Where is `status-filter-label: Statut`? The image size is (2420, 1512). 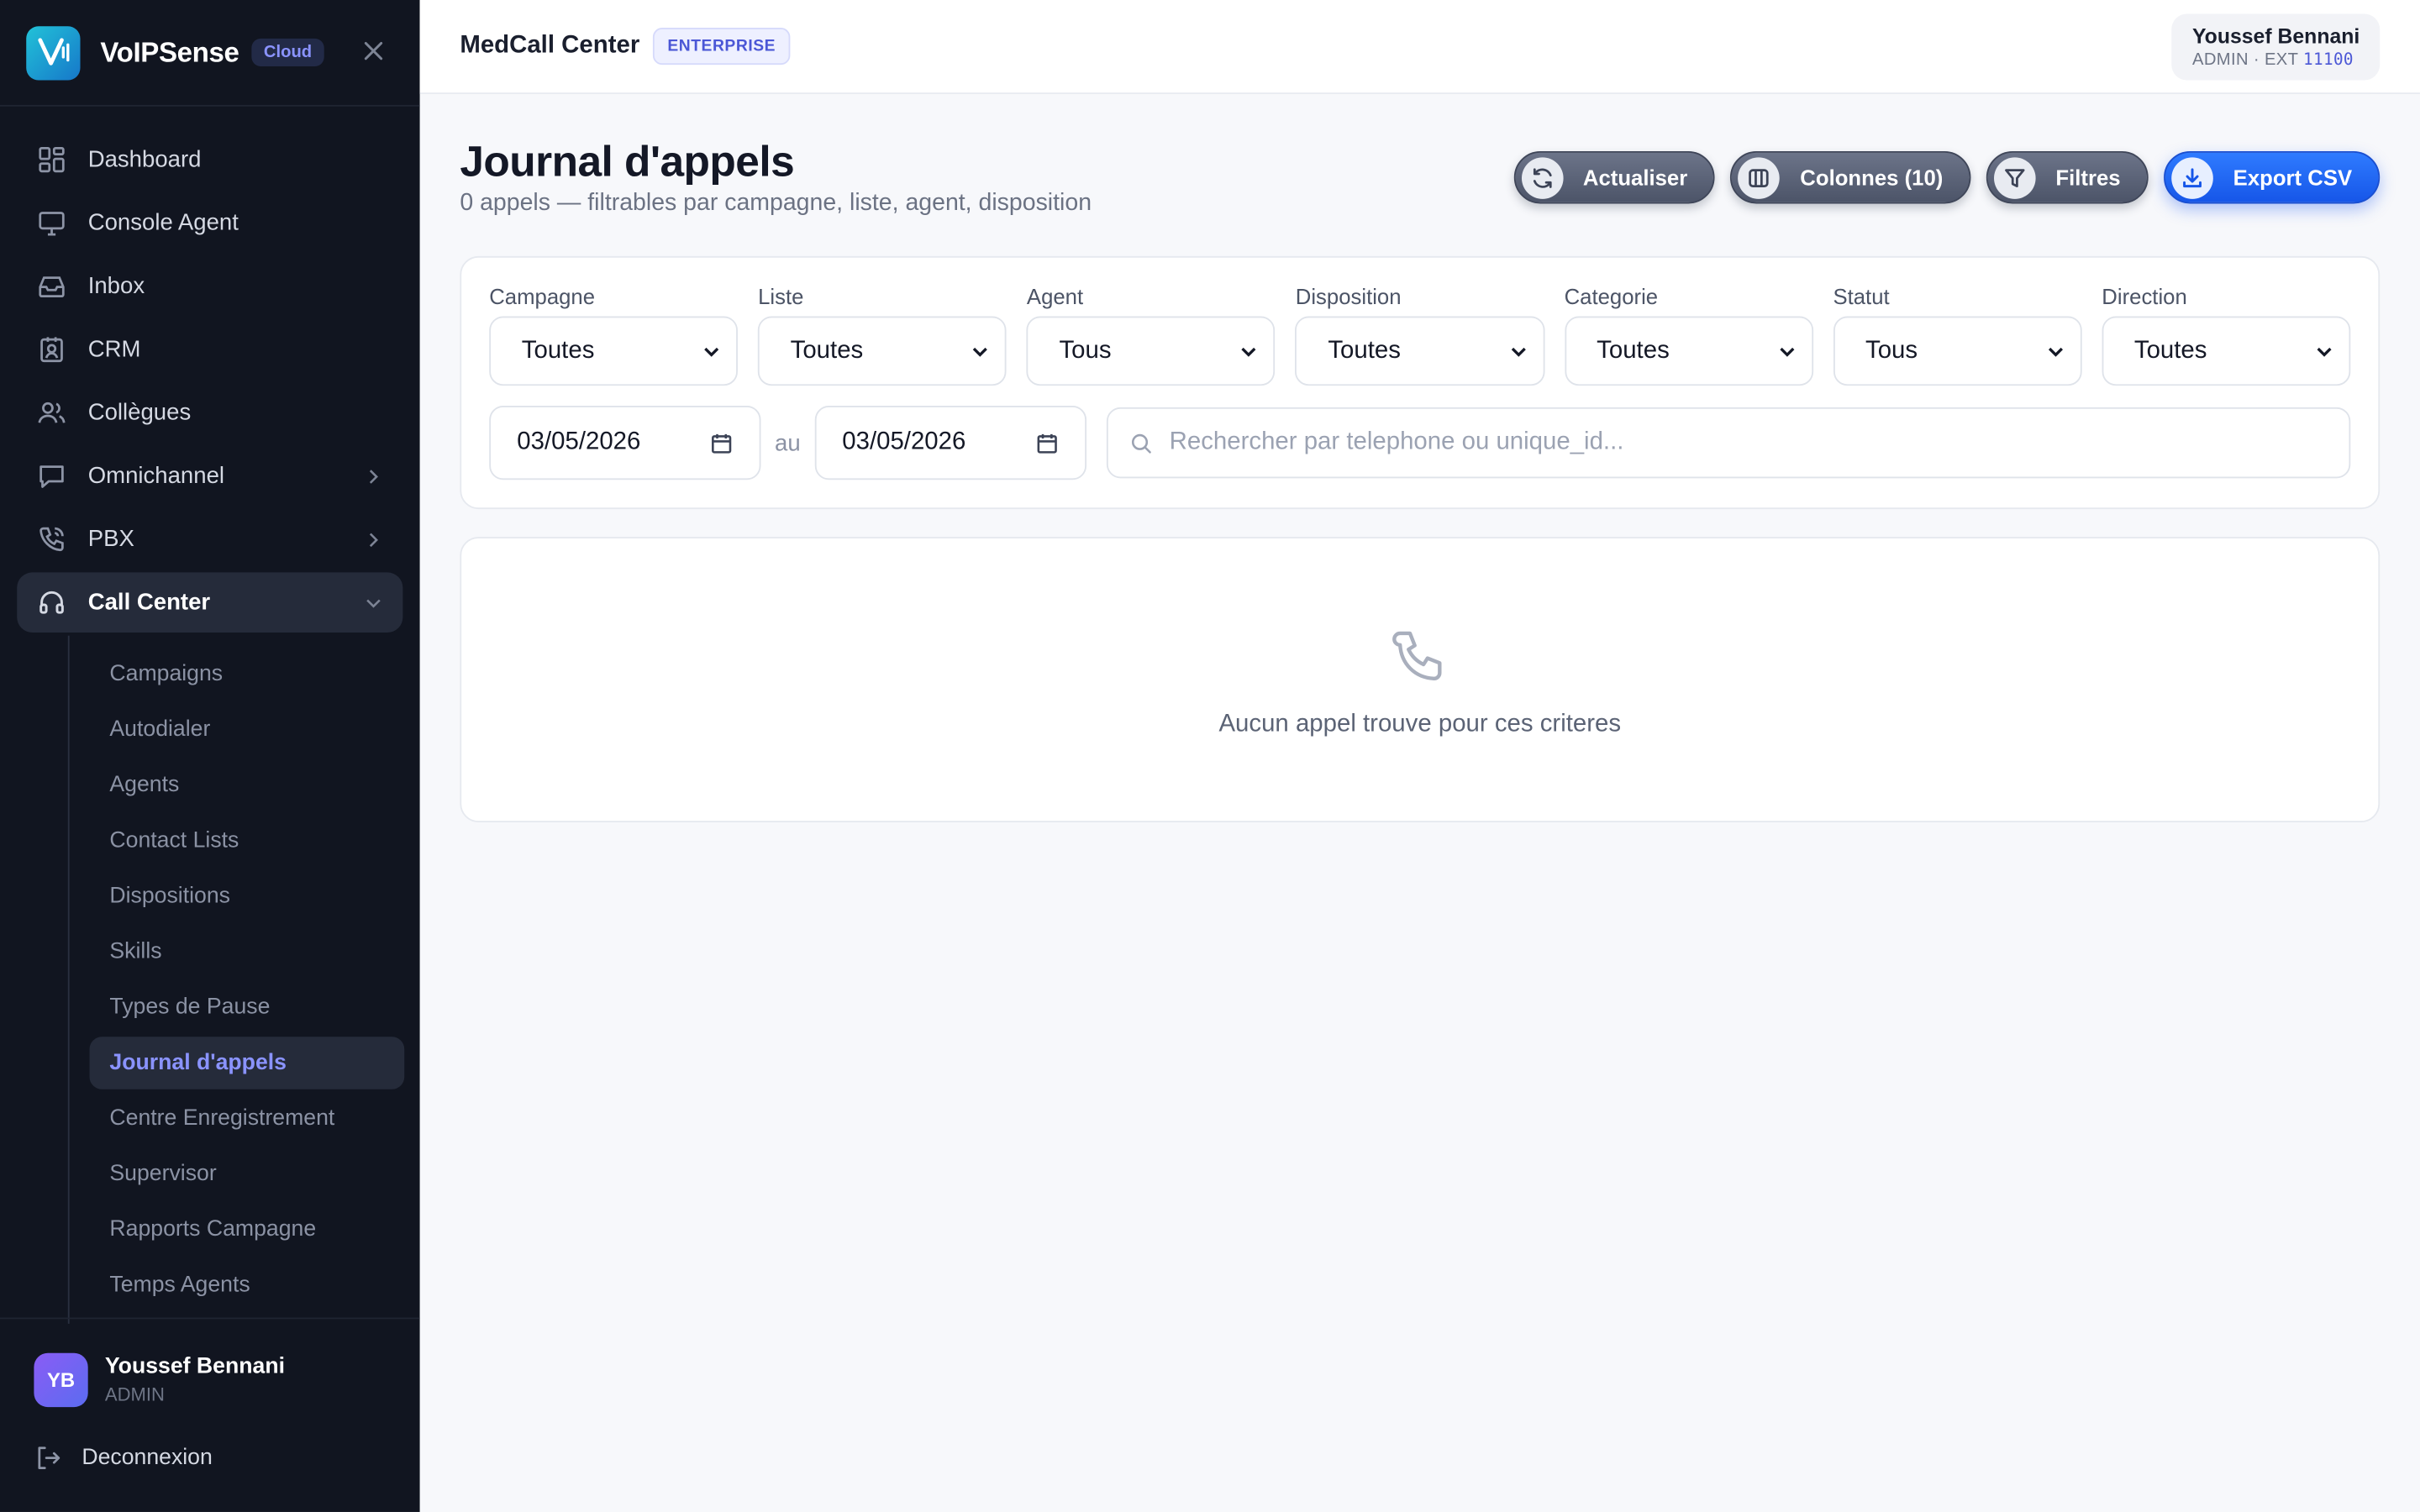 status-filter-label: Statut is located at coordinates (1862, 296).